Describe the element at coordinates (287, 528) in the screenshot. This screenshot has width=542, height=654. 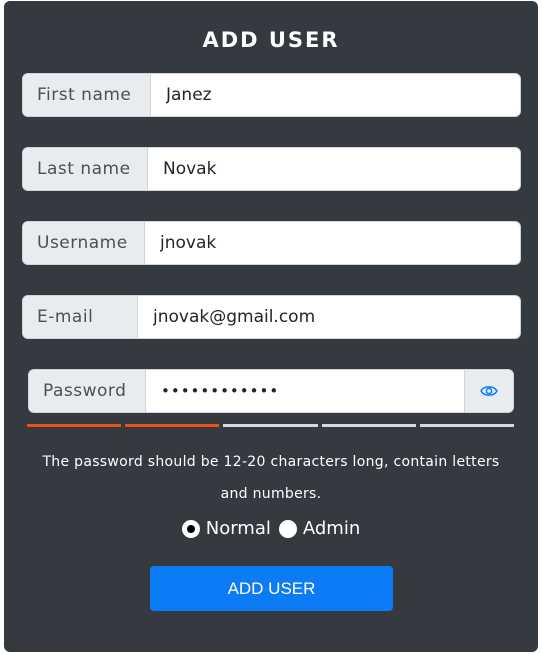
I see `radio-admin` at that location.